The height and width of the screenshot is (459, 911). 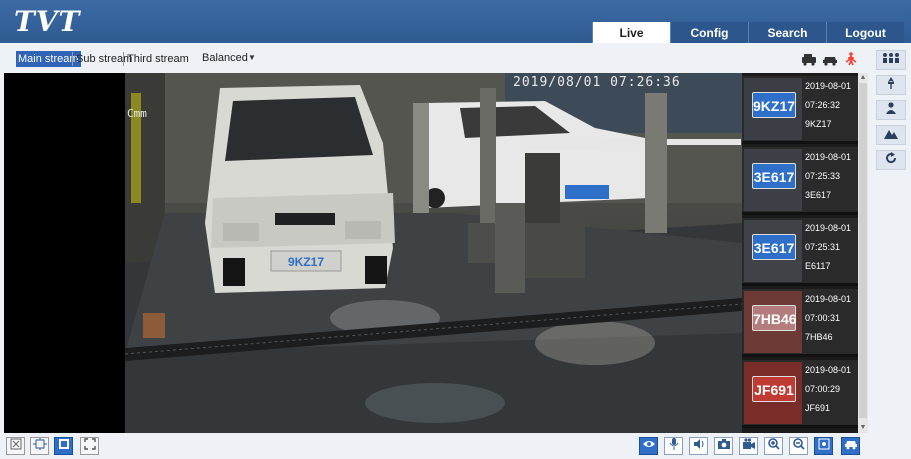 What do you see at coordinates (137, 113) in the screenshot?
I see `osd-label: Cmm` at bounding box center [137, 113].